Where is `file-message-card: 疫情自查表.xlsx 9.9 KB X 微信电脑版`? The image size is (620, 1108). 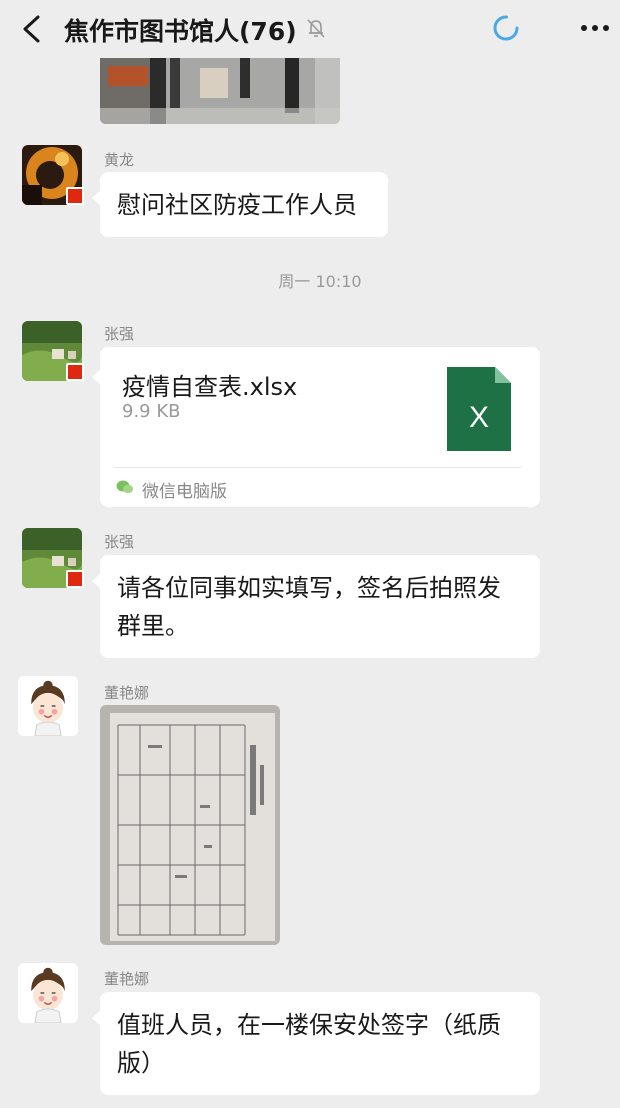 file-message-card: 疫情自查表.xlsx 9.9 KB X 微信电脑版 is located at coordinates (316, 427).